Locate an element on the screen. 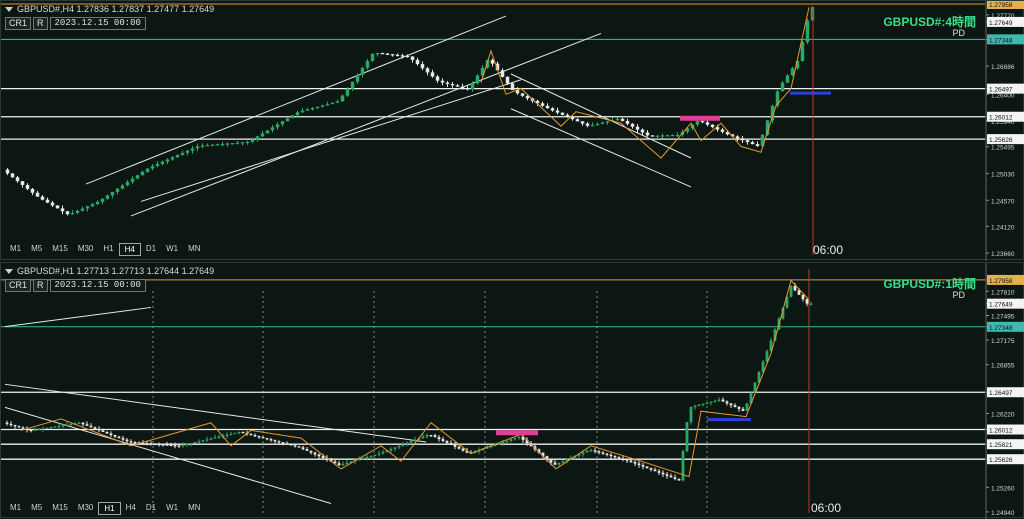 The width and height of the screenshot is (1024, 519). h1-toolbar: CR1 R 2023.12.15 00:00 is located at coordinates (75, 285).